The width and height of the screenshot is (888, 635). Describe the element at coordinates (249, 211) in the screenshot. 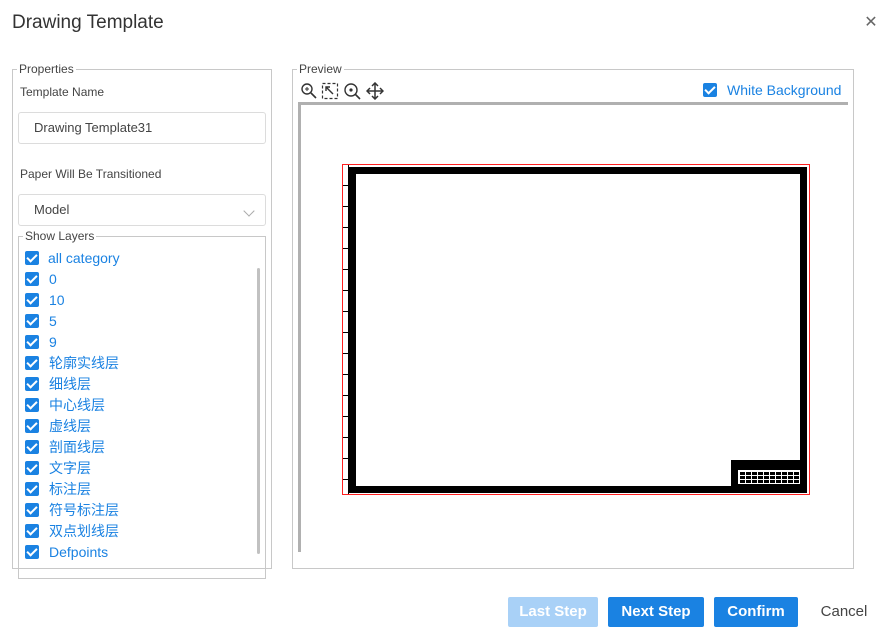

I see `chevron-down-icon` at that location.